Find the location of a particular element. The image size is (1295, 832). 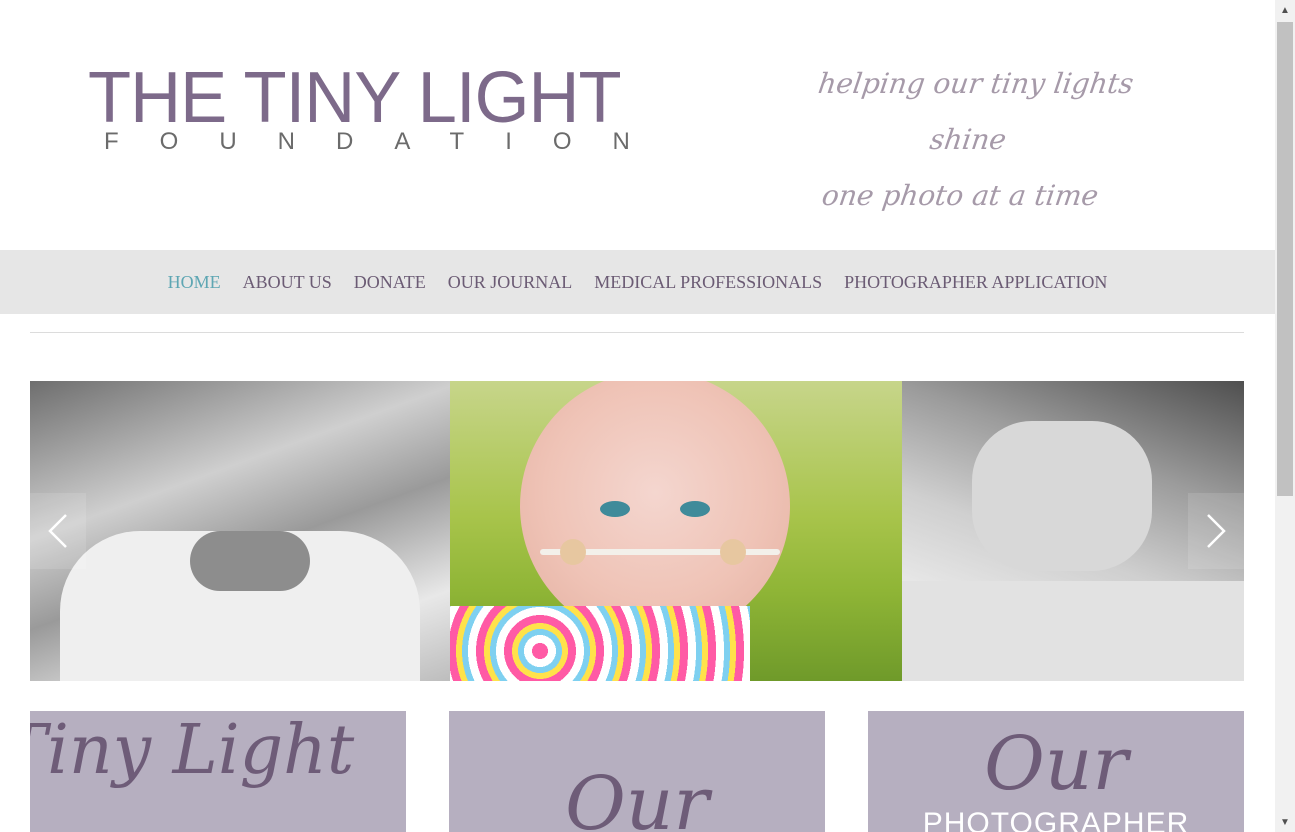

nav-donate: DONATE is located at coordinates (390, 282).